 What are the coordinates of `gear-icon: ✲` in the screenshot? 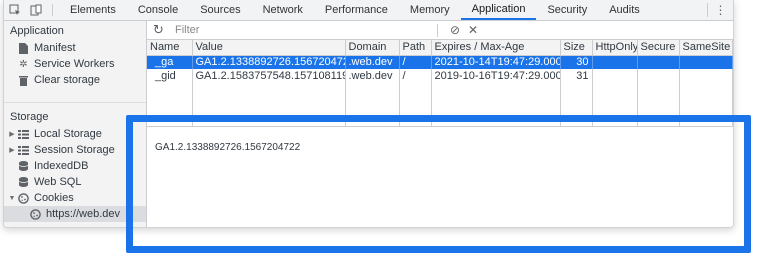 It's located at (23, 64).